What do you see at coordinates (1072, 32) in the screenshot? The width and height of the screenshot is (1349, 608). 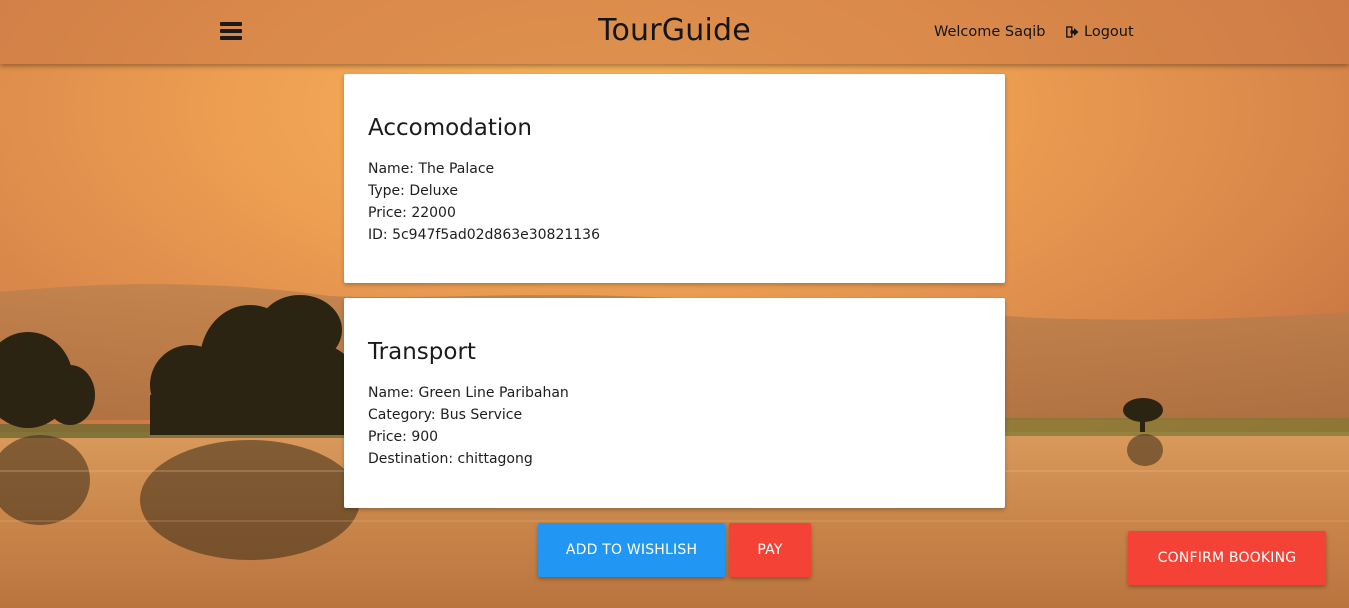 I see `logout-icon` at bounding box center [1072, 32].